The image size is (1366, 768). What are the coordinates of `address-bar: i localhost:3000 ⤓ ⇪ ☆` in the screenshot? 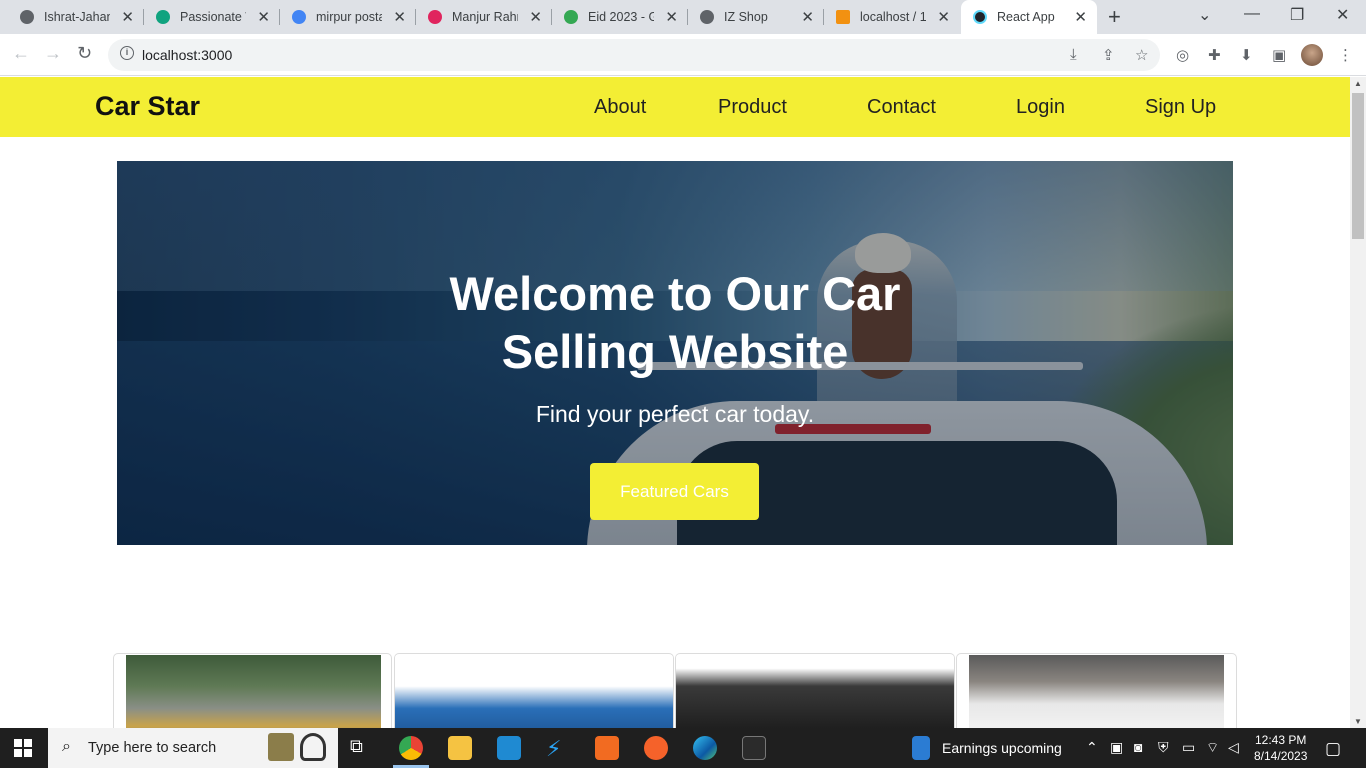 It's located at (634, 55).